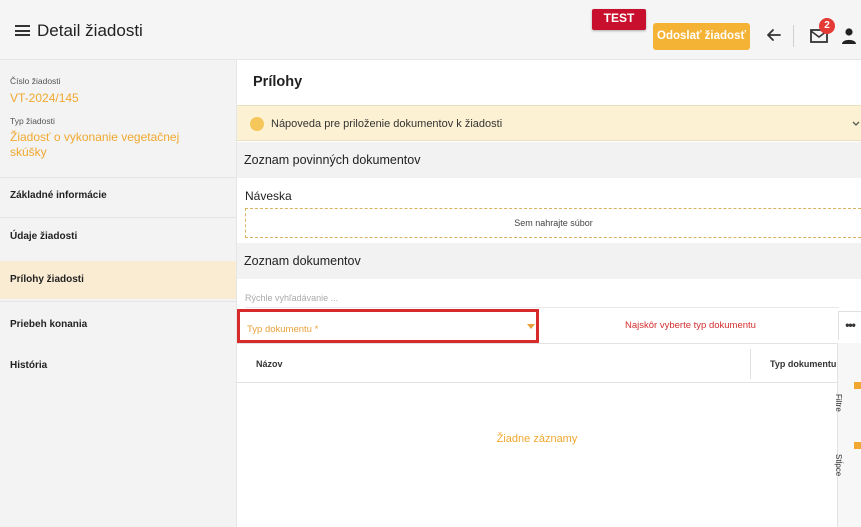  What do you see at coordinates (118, 237) in the screenshot?
I see `sidebar-item-request-data: Údaje žiadosti` at bounding box center [118, 237].